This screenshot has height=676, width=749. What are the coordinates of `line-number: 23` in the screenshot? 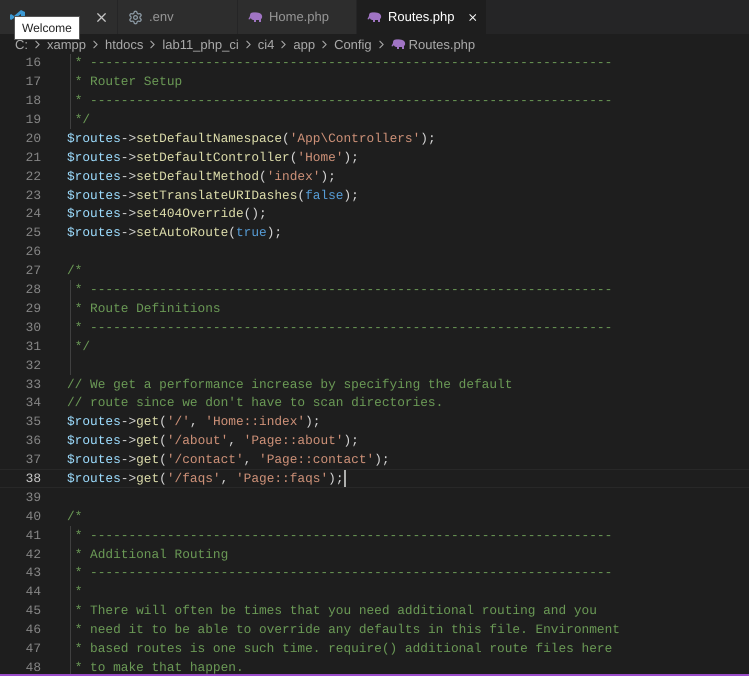 It's located at (32, 195).